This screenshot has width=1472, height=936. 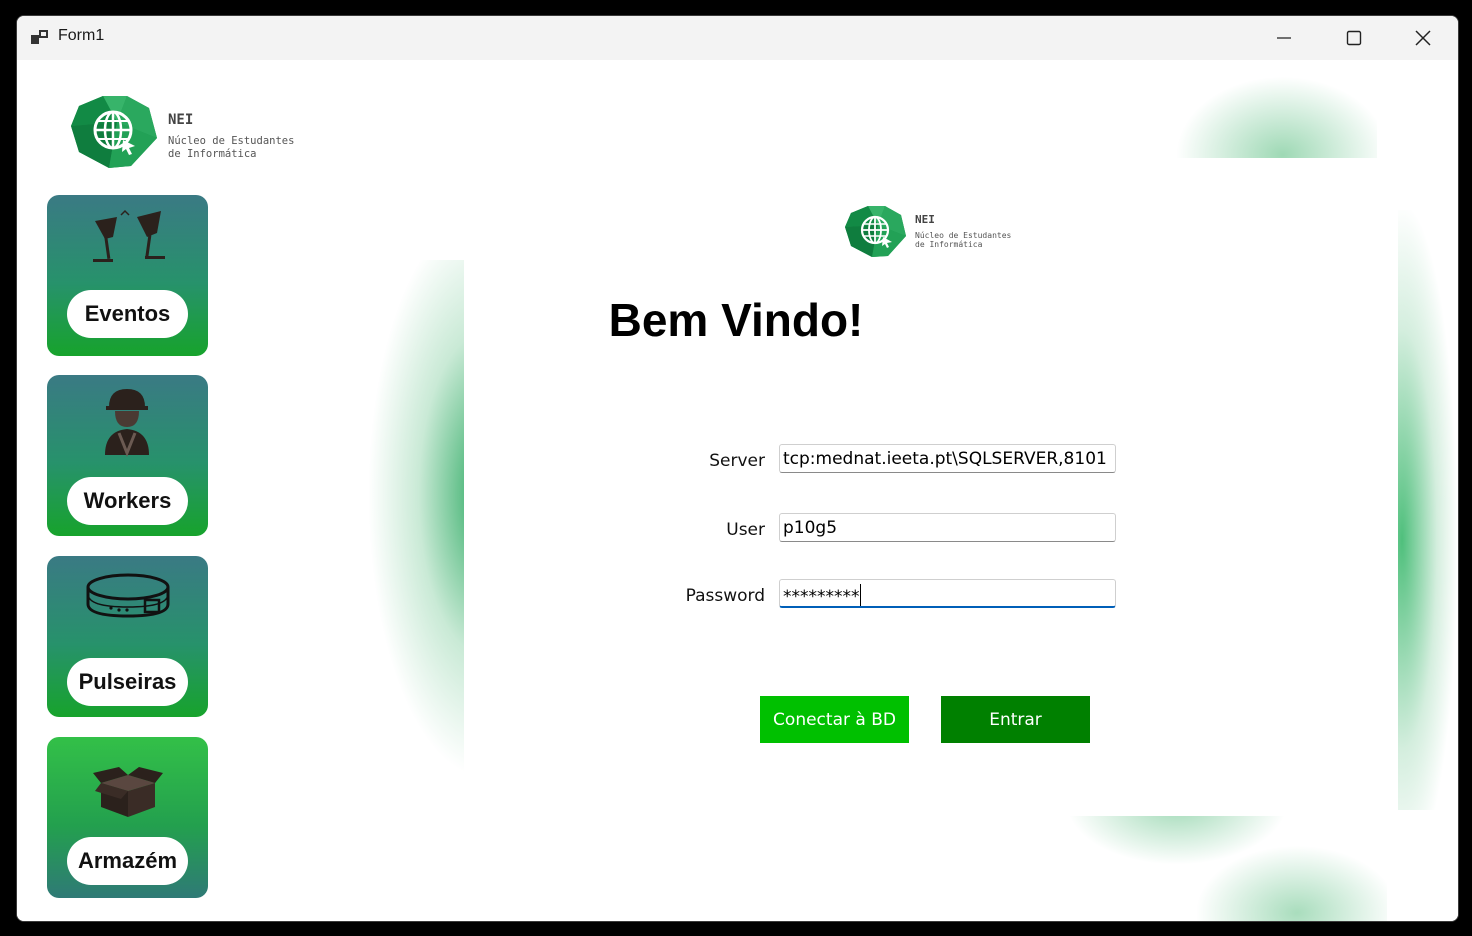 What do you see at coordinates (860, 595) in the screenshot?
I see `text-caret` at bounding box center [860, 595].